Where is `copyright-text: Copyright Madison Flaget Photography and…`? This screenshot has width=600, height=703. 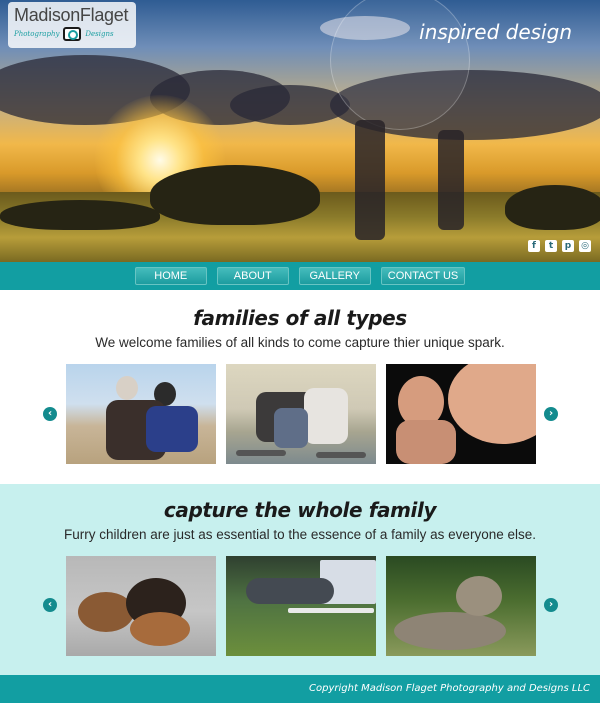
copyright-text: Copyright Madison Flaget Photography and… is located at coordinates (449, 688).